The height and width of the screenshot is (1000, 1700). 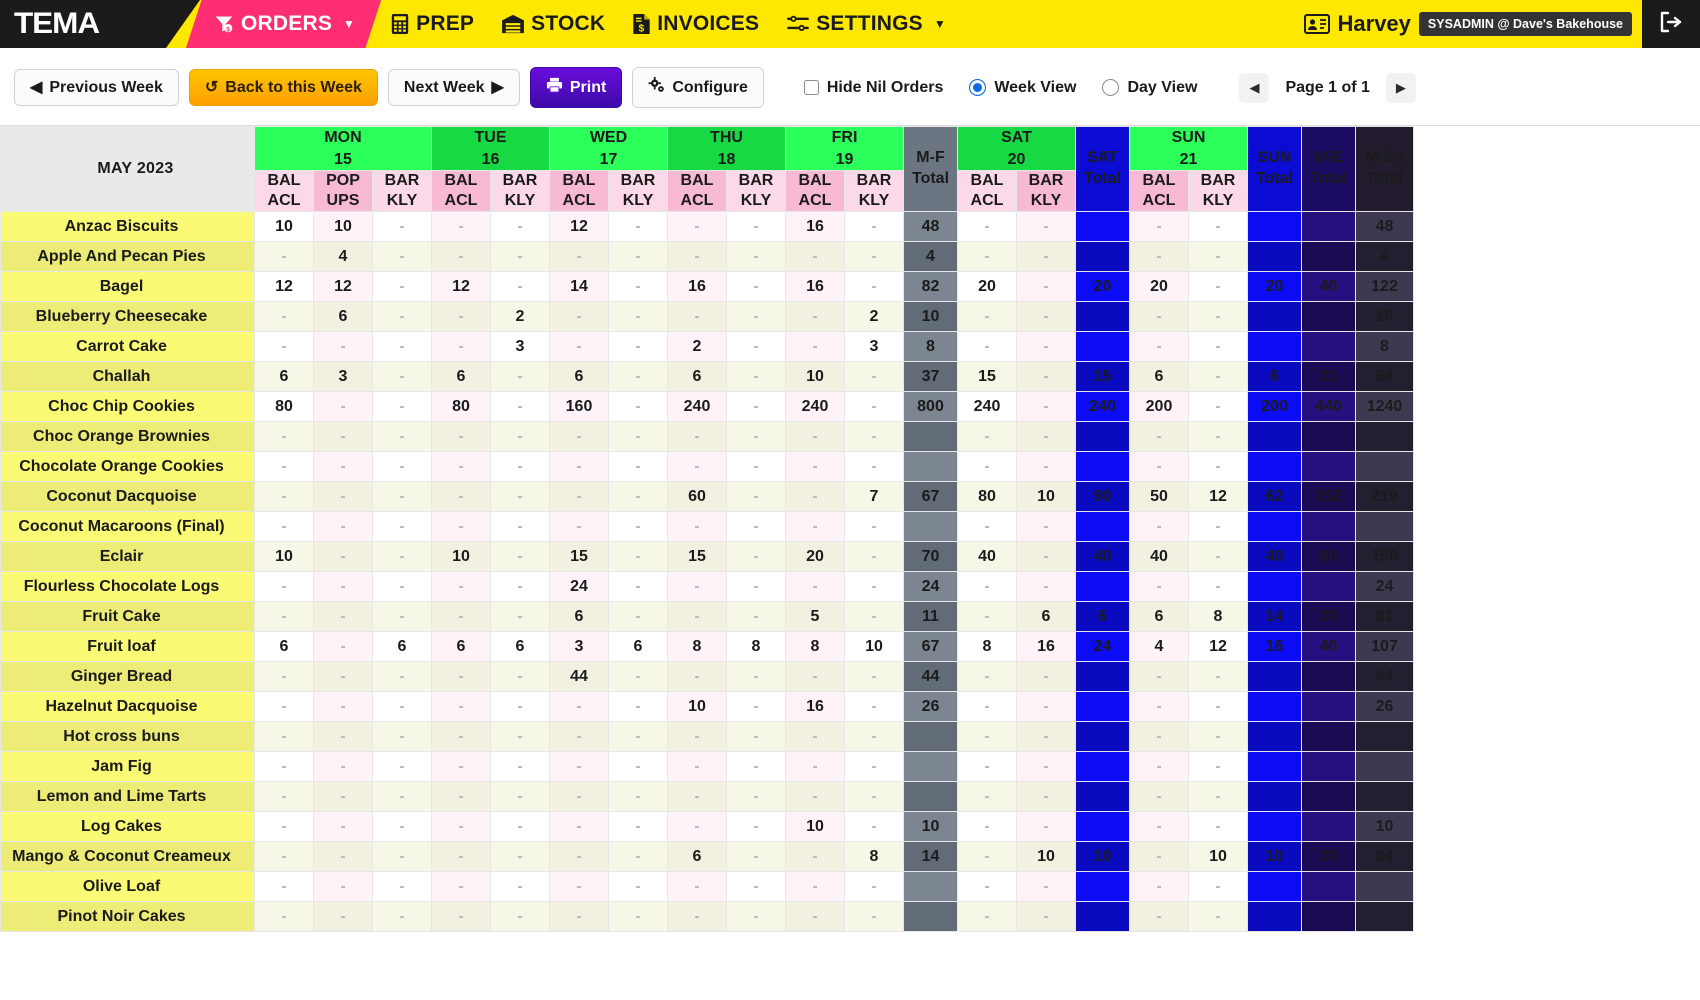 I want to click on table-row: Fruit Cake - - - - -6- - -5-11-6 6 6 8 14 20 31, so click(x=707, y=617).